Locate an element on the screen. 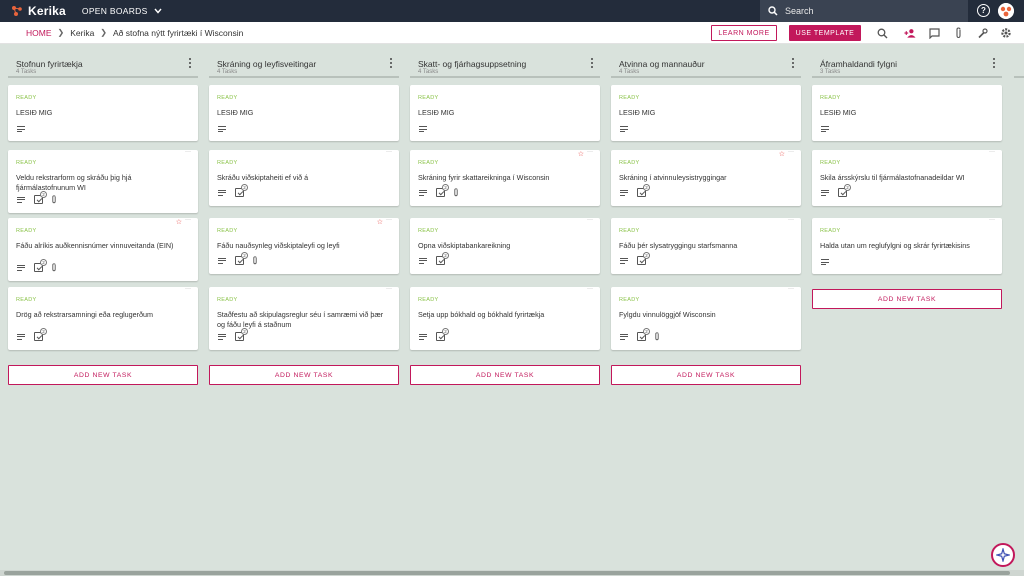 This screenshot has height=576, width=1024. breadcrumb-board: Að stofna nýtt fyrirtæki í Wisconsin is located at coordinates (178, 32).